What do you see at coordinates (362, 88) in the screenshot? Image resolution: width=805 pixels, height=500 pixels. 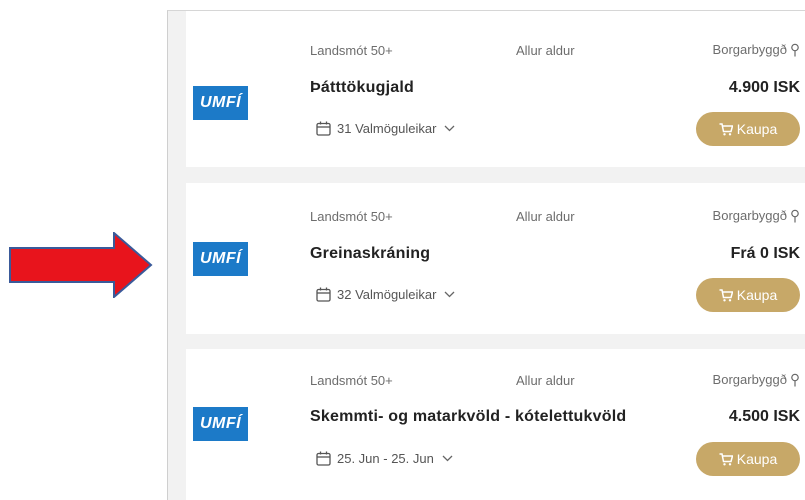 I see `product-title: Þátttökugjald` at bounding box center [362, 88].